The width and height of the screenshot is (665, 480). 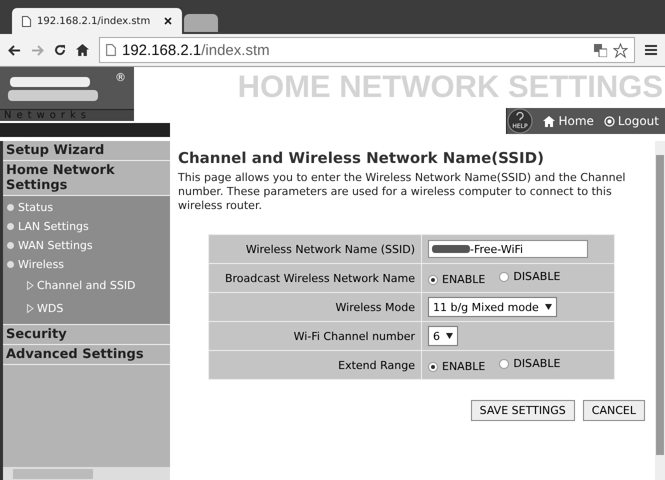 I want to click on field-label: Wi-Fi Channel number, so click(x=315, y=336).